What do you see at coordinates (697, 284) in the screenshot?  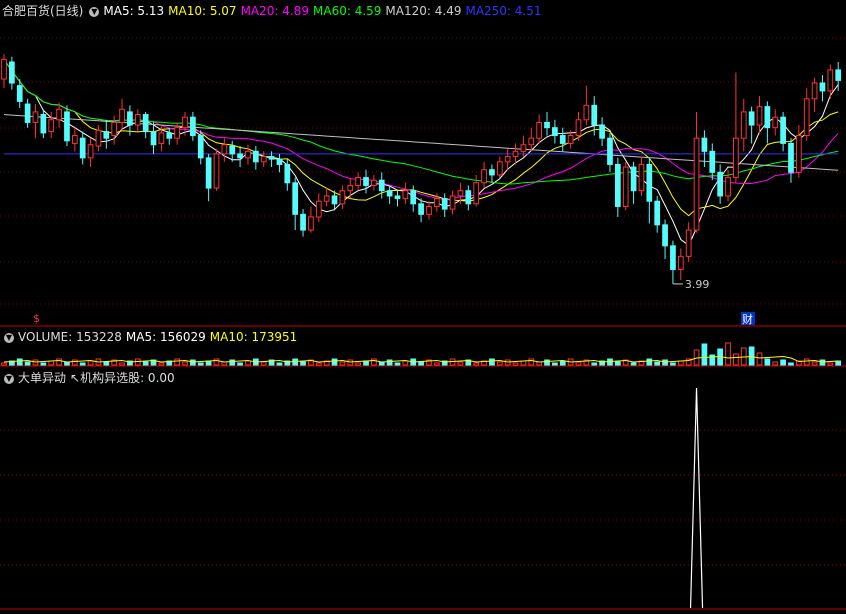 I see `low-price-label: 3.99` at bounding box center [697, 284].